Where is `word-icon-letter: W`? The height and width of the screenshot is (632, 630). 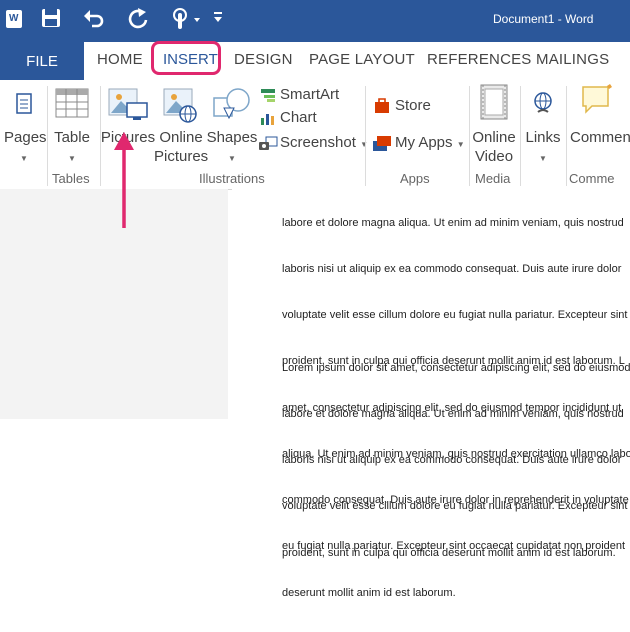 word-icon-letter: W is located at coordinates (14, 18).